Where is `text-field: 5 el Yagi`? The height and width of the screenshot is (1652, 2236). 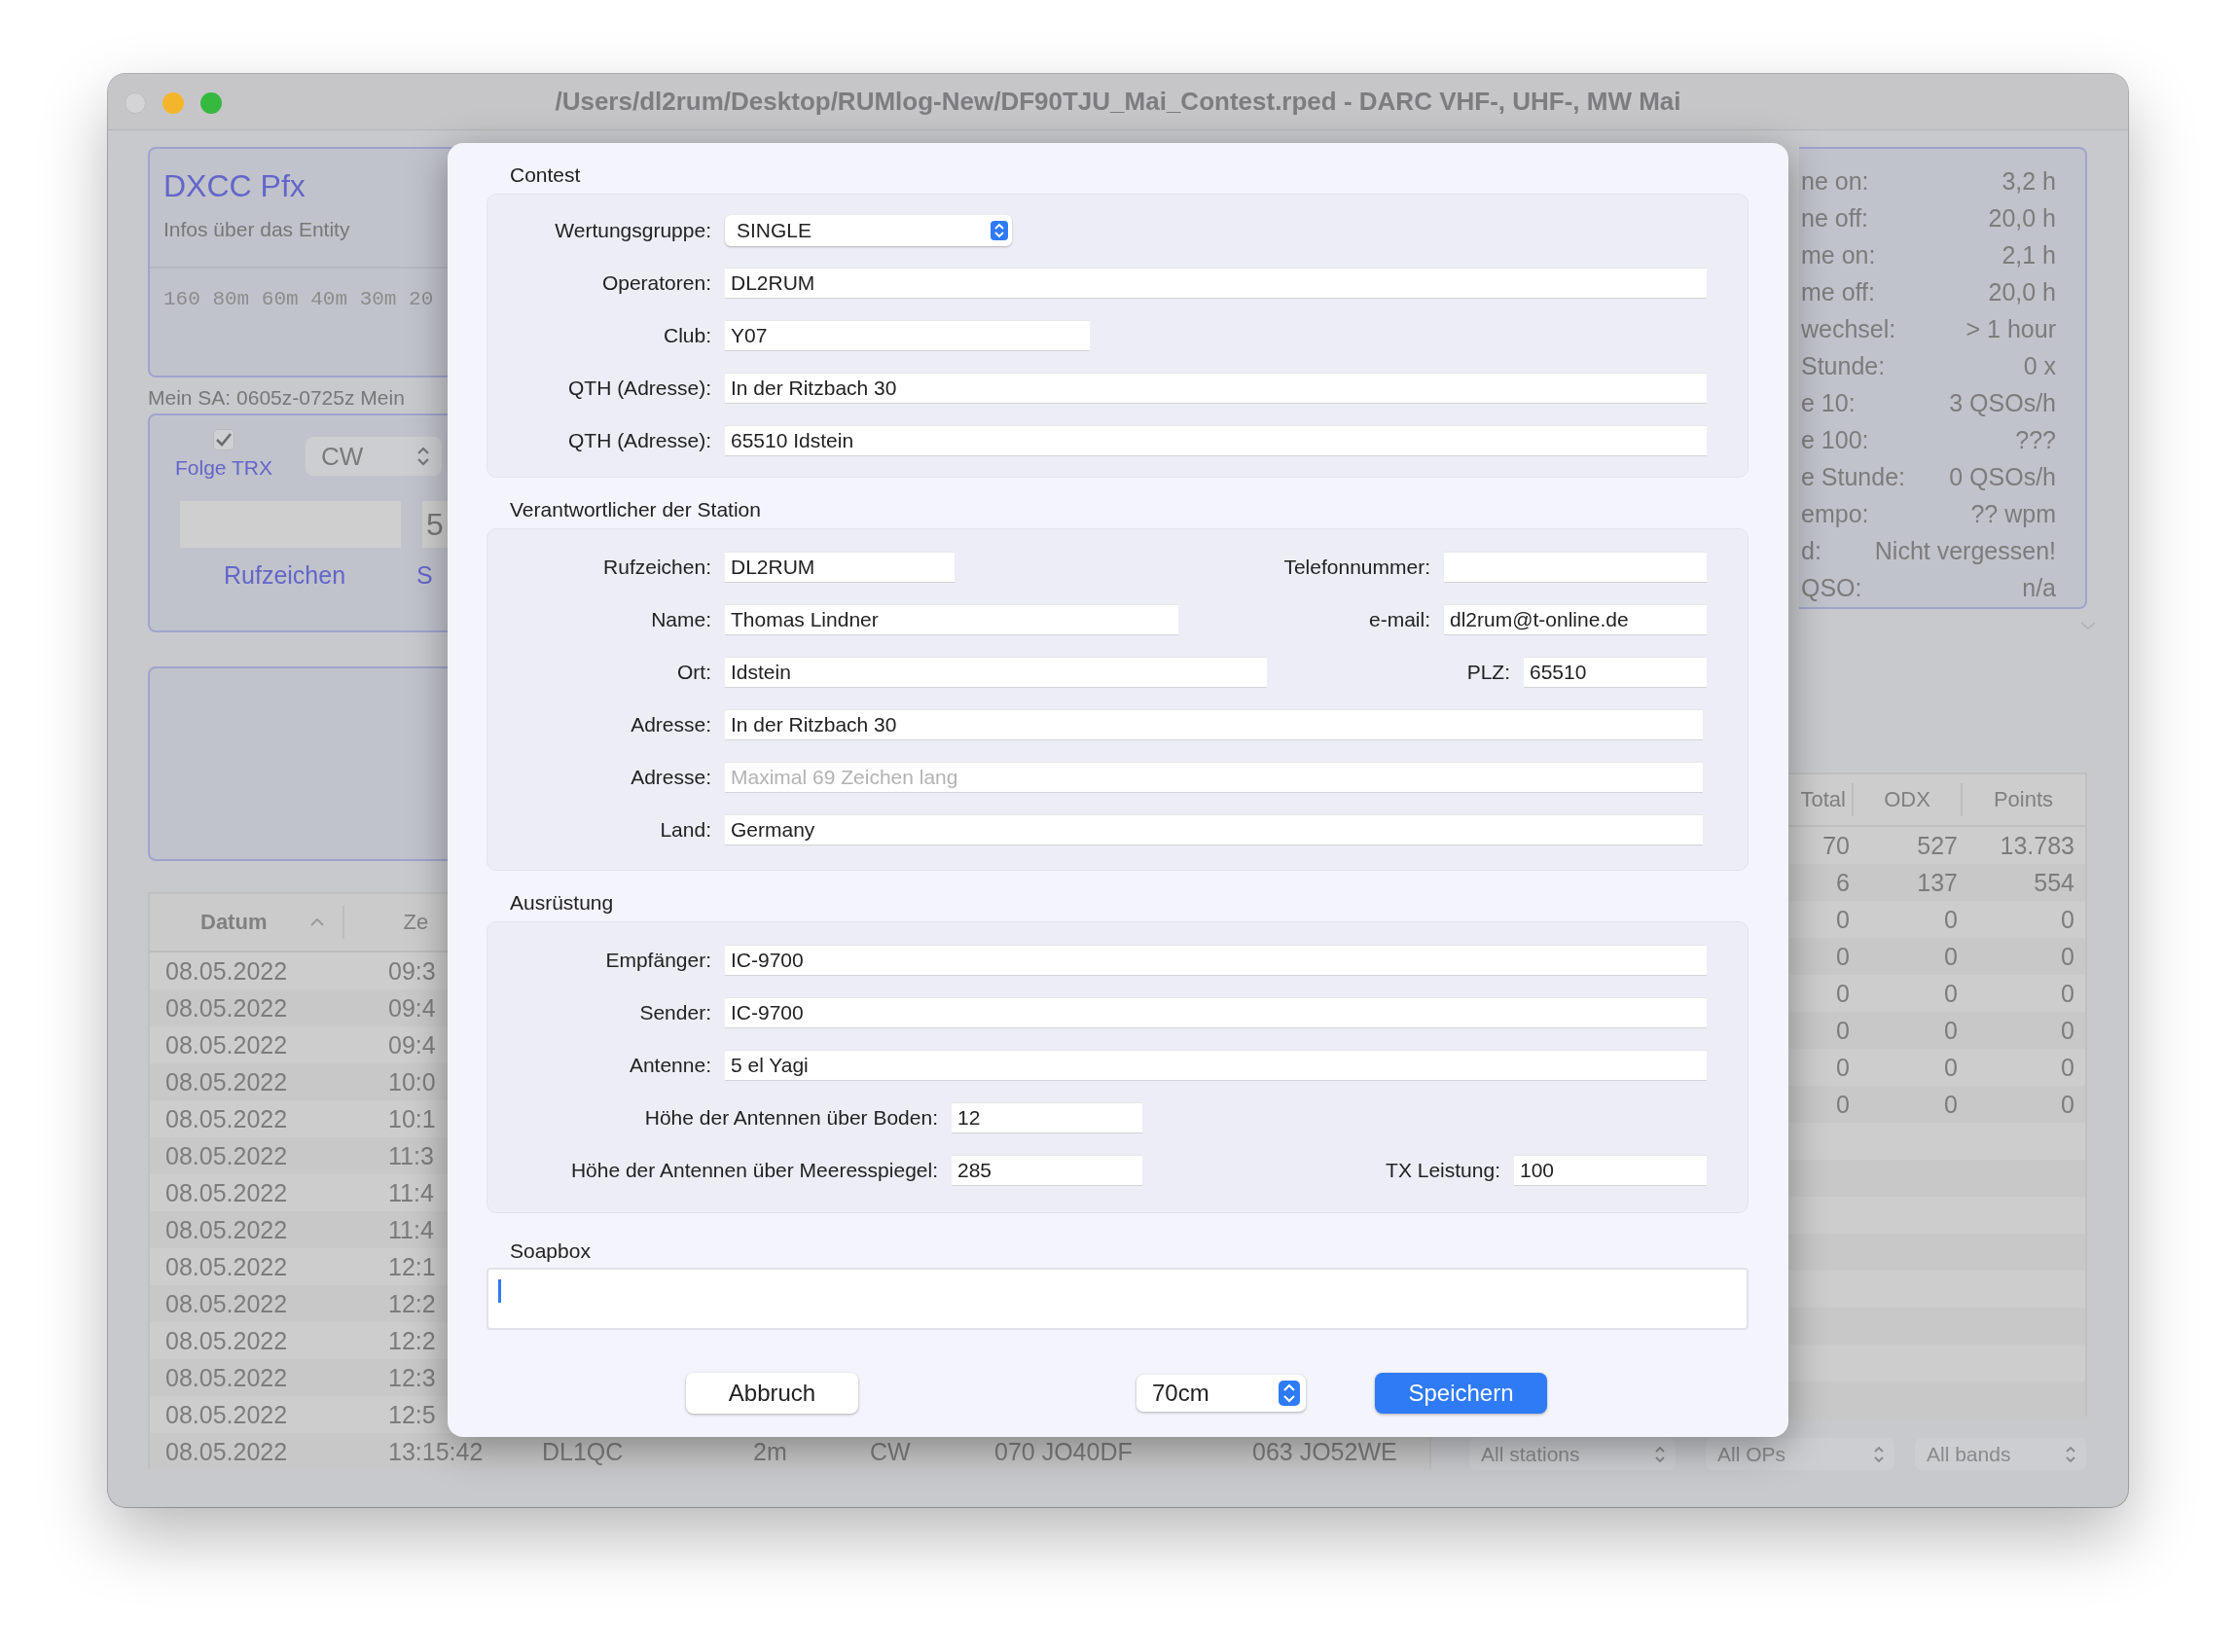 text-field: 5 el Yagi is located at coordinates (1216, 1065).